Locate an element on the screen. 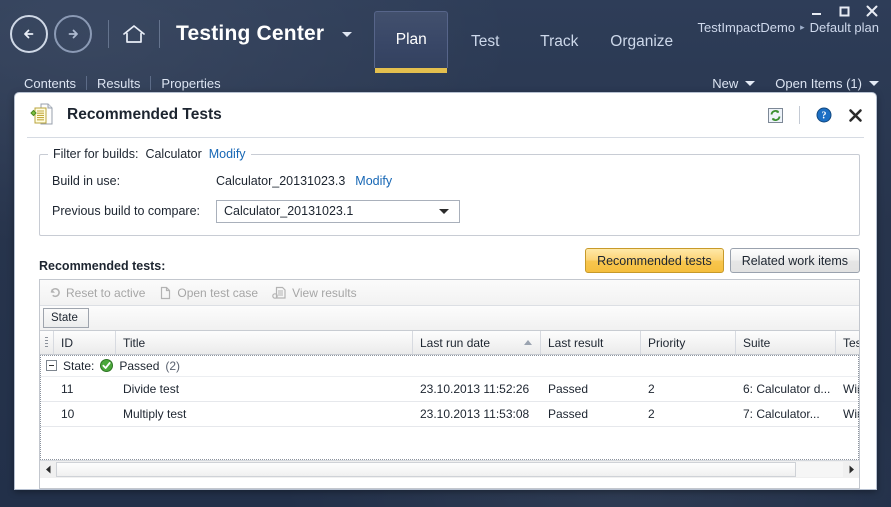 Image resolution: width=891 pixels, height=507 pixels. subnav-item-properties: Properties is located at coordinates (190, 83).